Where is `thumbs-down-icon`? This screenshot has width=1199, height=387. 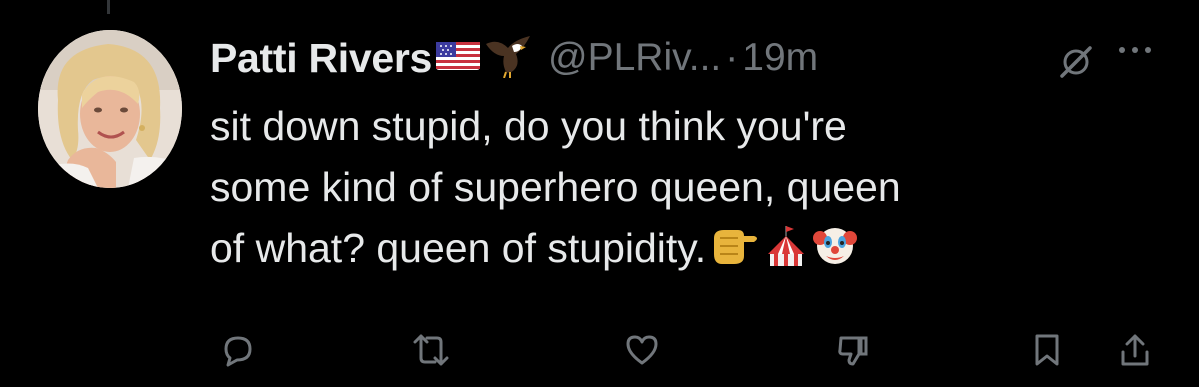
thumbs-down-icon is located at coordinates (853, 351).